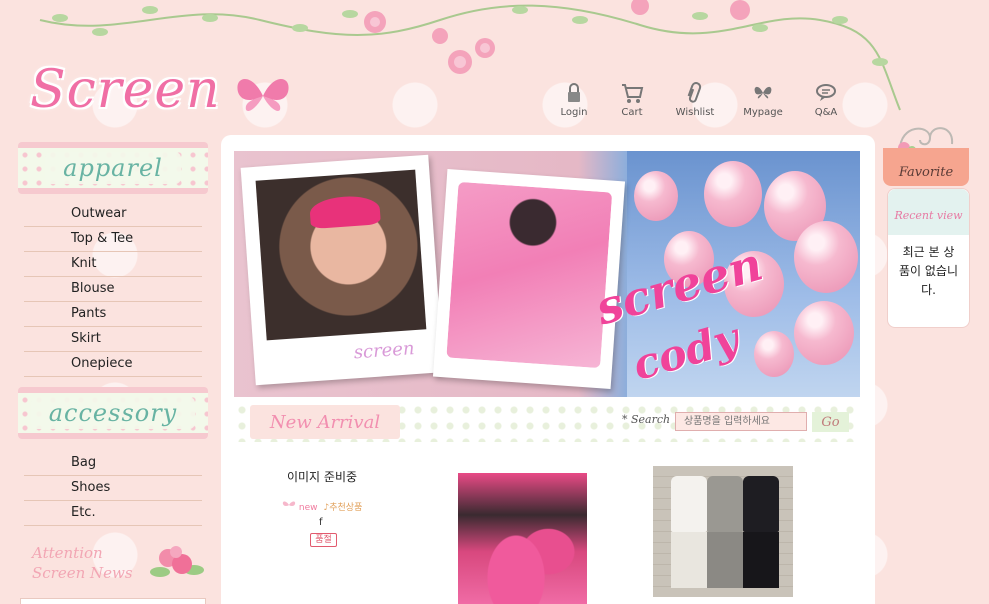  What do you see at coordinates (384, 351) in the screenshot?
I see `polaroid-caption: screen` at bounding box center [384, 351].